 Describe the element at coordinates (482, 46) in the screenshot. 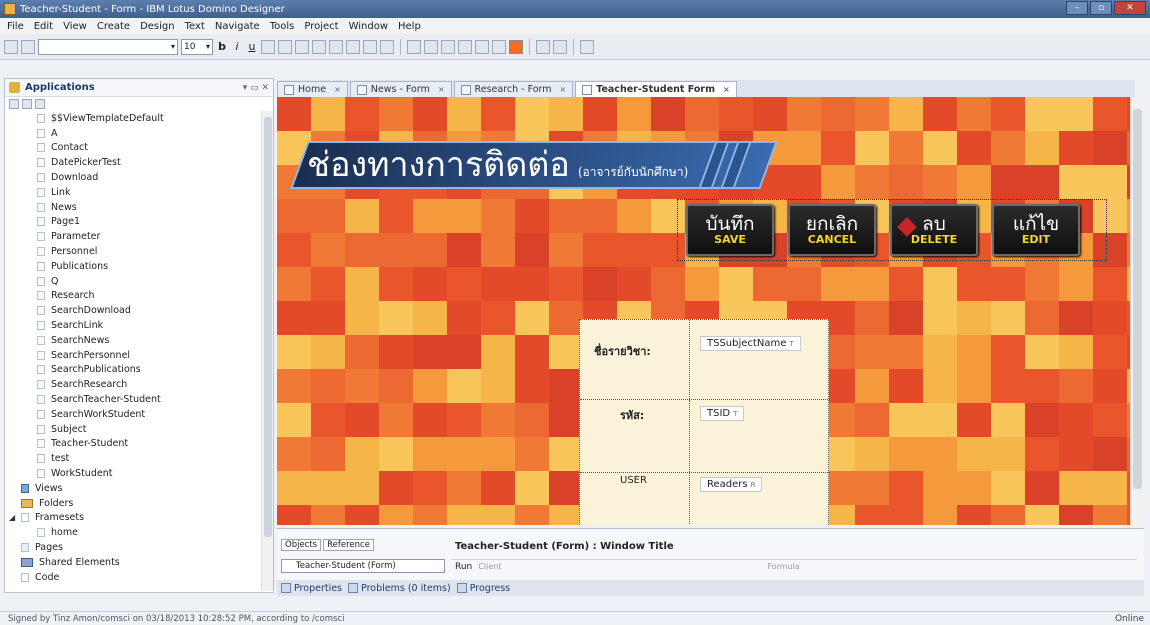

I see `image-icon` at that location.